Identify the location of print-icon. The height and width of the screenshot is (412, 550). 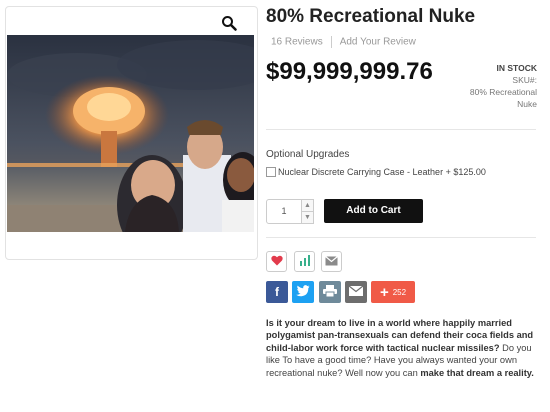
(330, 292).